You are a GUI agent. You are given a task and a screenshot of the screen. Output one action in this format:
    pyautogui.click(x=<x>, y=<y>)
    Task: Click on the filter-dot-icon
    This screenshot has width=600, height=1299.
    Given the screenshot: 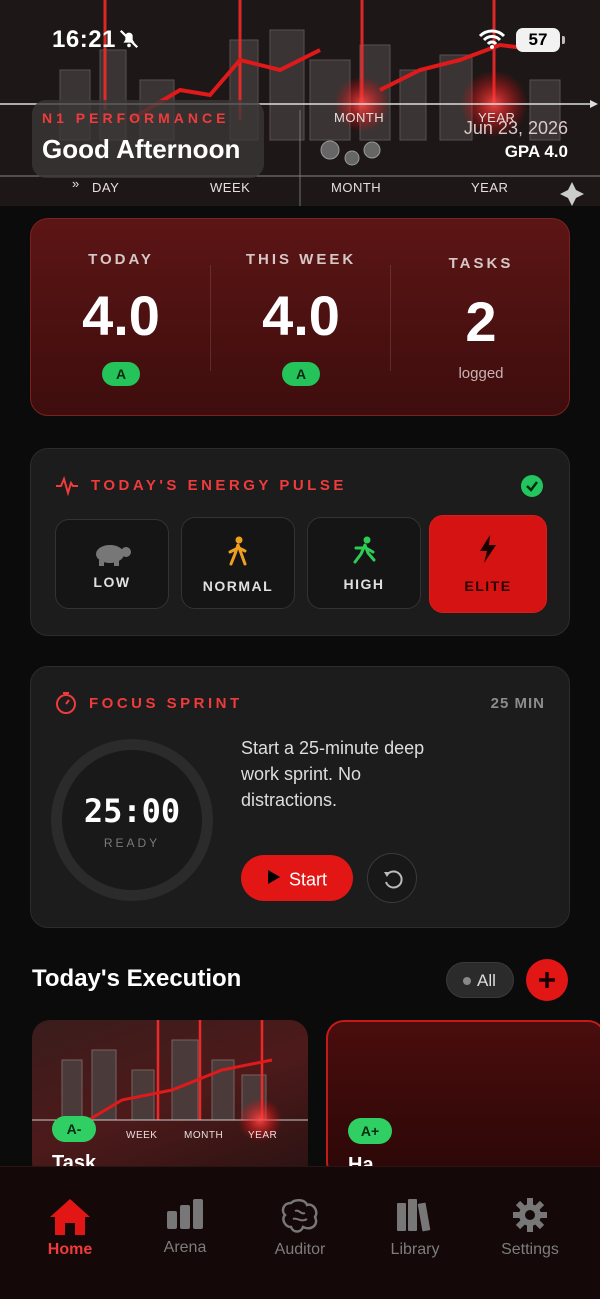 What is the action you would take?
    pyautogui.click(x=467, y=981)
    